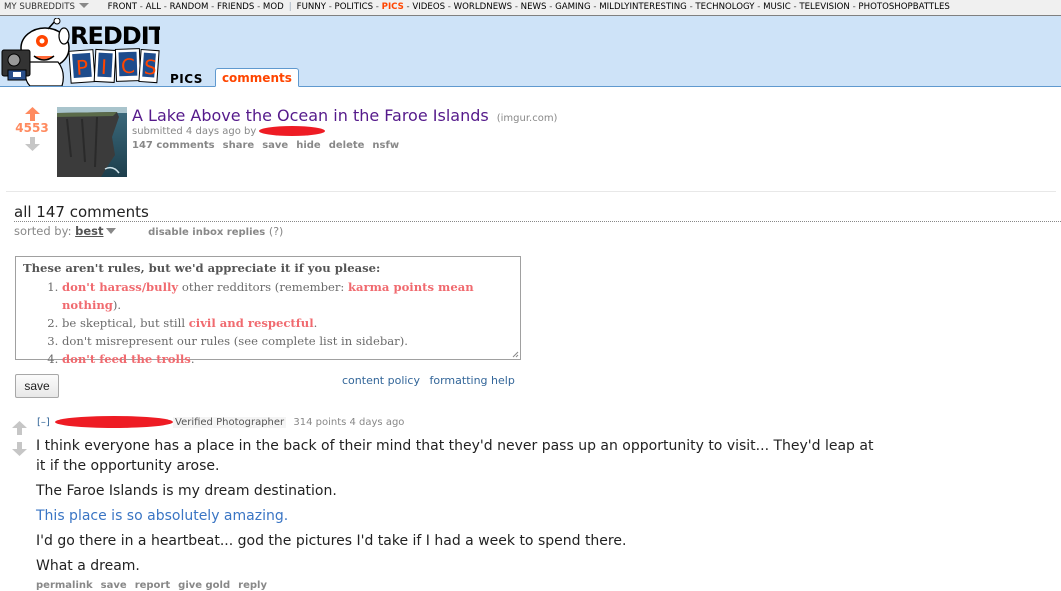 This screenshot has height=591, width=1061. I want to click on submitted-text: submitted 4 days ago by, so click(194, 131).